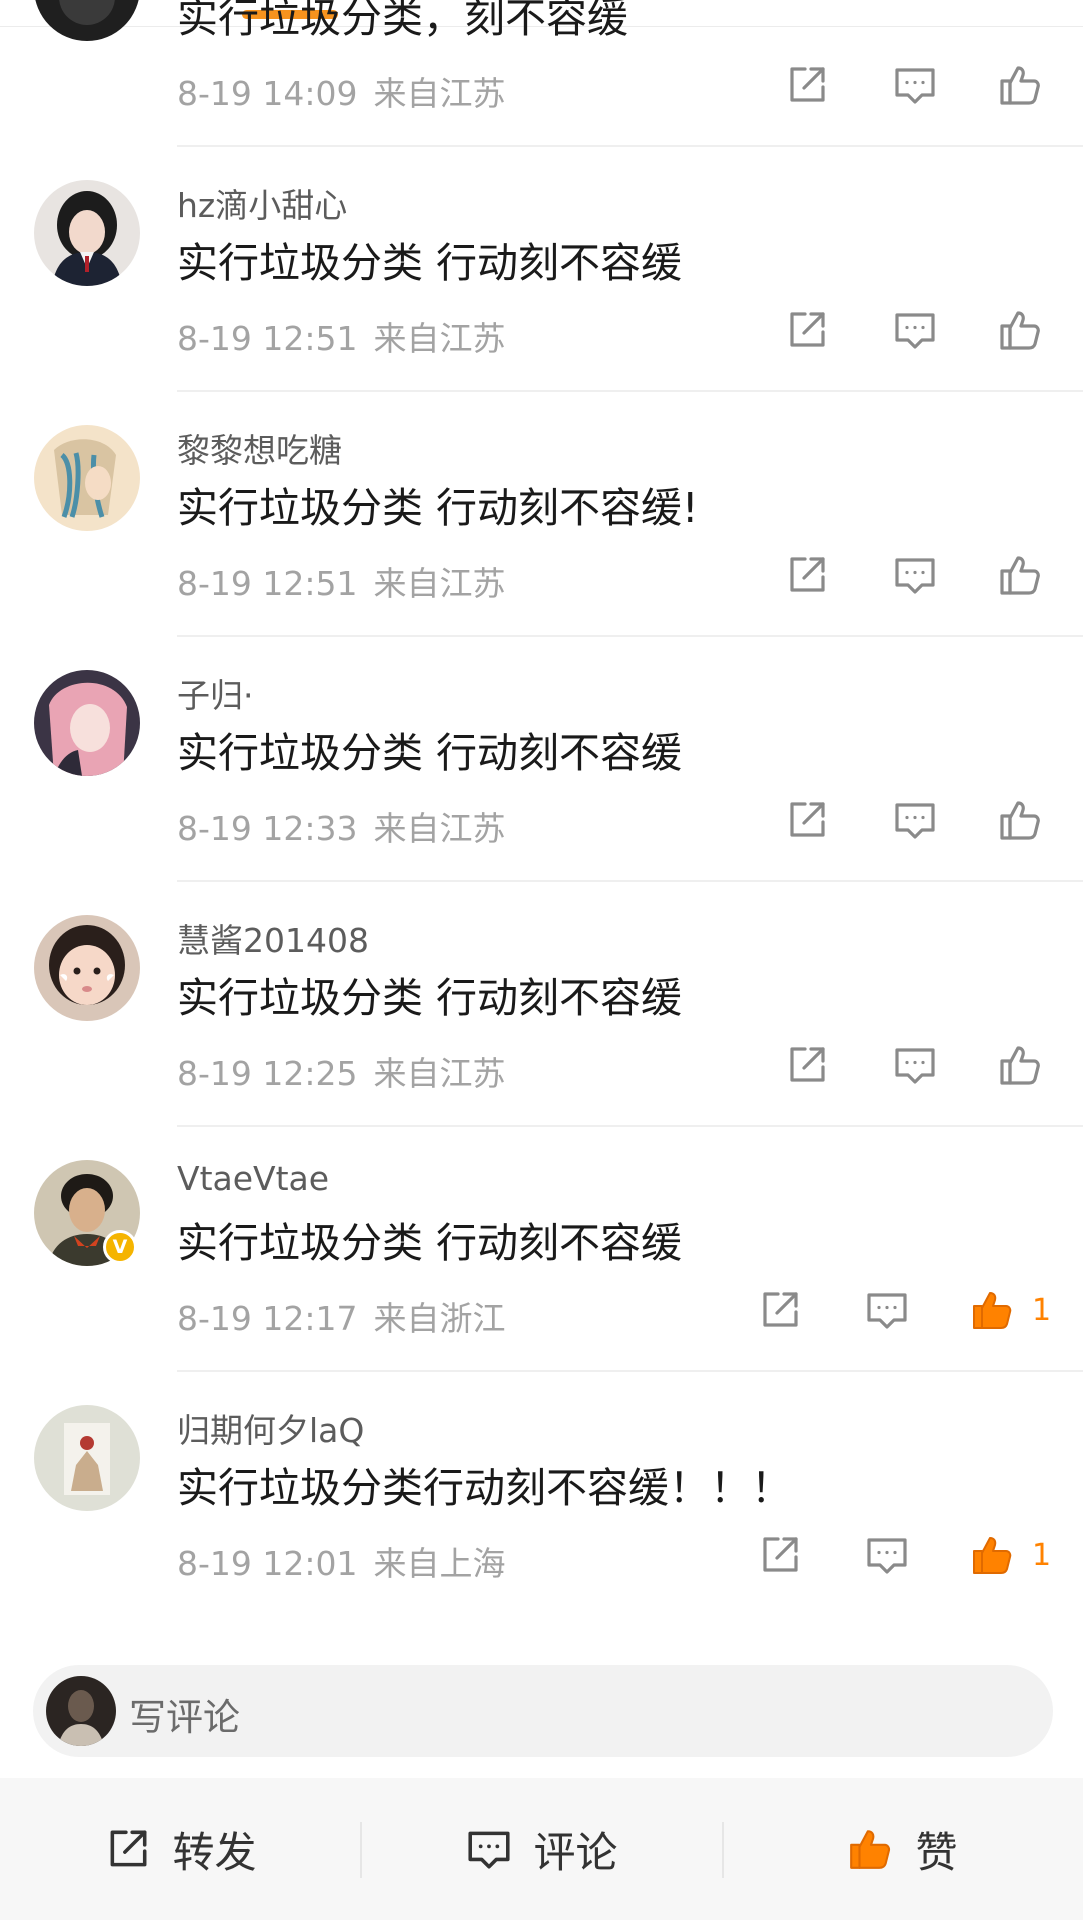 The image size is (1083, 1920). I want to click on comment-meta: 8-19 12:25 来自江苏, so click(341, 1071).